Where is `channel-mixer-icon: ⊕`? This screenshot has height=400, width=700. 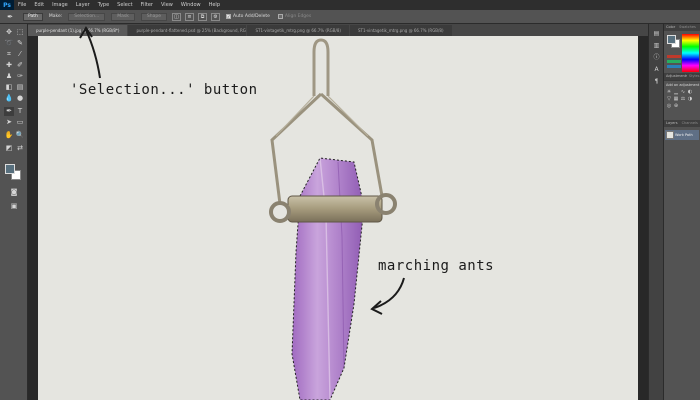 channel-mixer-icon: ⊕ is located at coordinates (676, 106).